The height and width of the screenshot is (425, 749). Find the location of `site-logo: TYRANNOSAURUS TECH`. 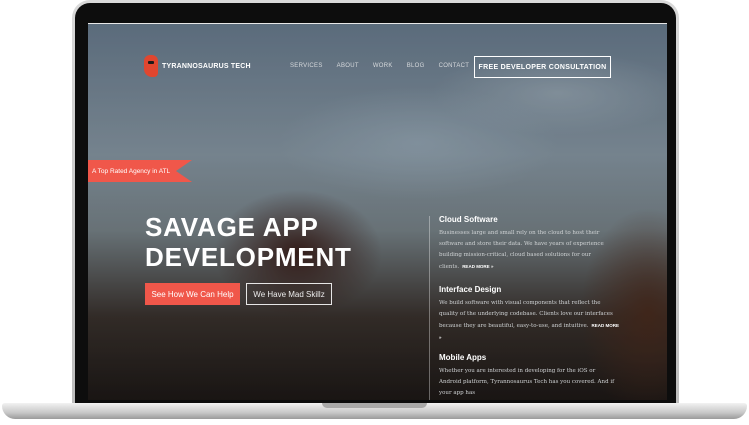

site-logo: TYRANNOSAURUS TECH is located at coordinates (197, 66).